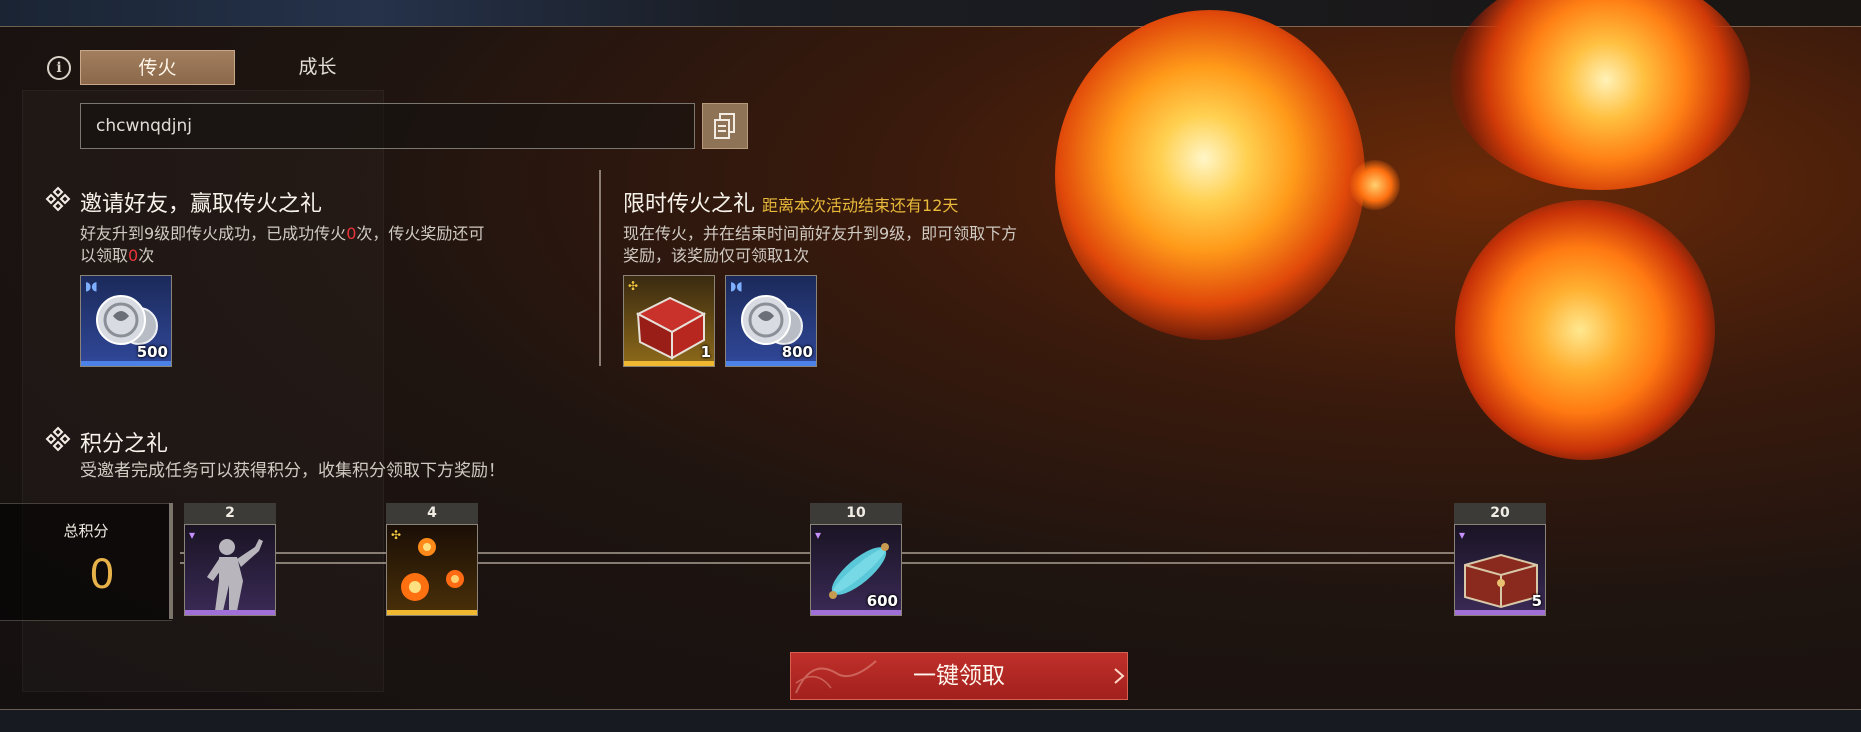 The width and height of the screenshot is (1861, 732). I want to click on arrow-right-icon, so click(1119, 676).